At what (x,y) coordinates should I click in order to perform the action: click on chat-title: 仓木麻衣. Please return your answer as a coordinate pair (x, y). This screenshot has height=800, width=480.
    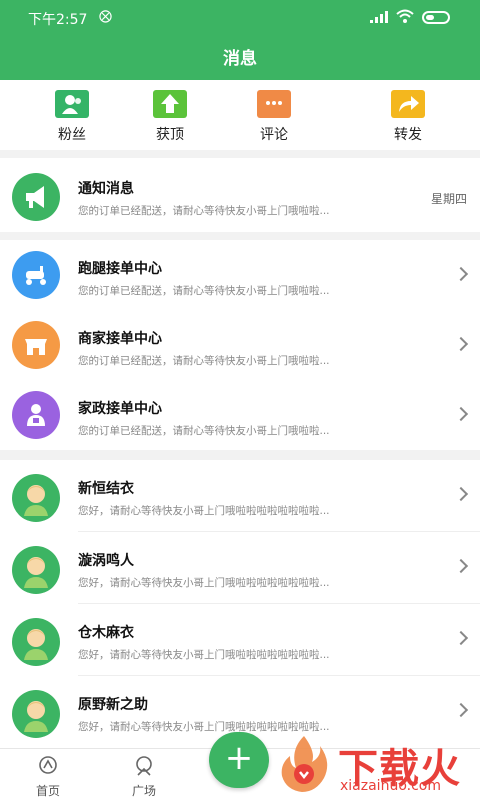
    Looking at the image, I should click on (106, 633).